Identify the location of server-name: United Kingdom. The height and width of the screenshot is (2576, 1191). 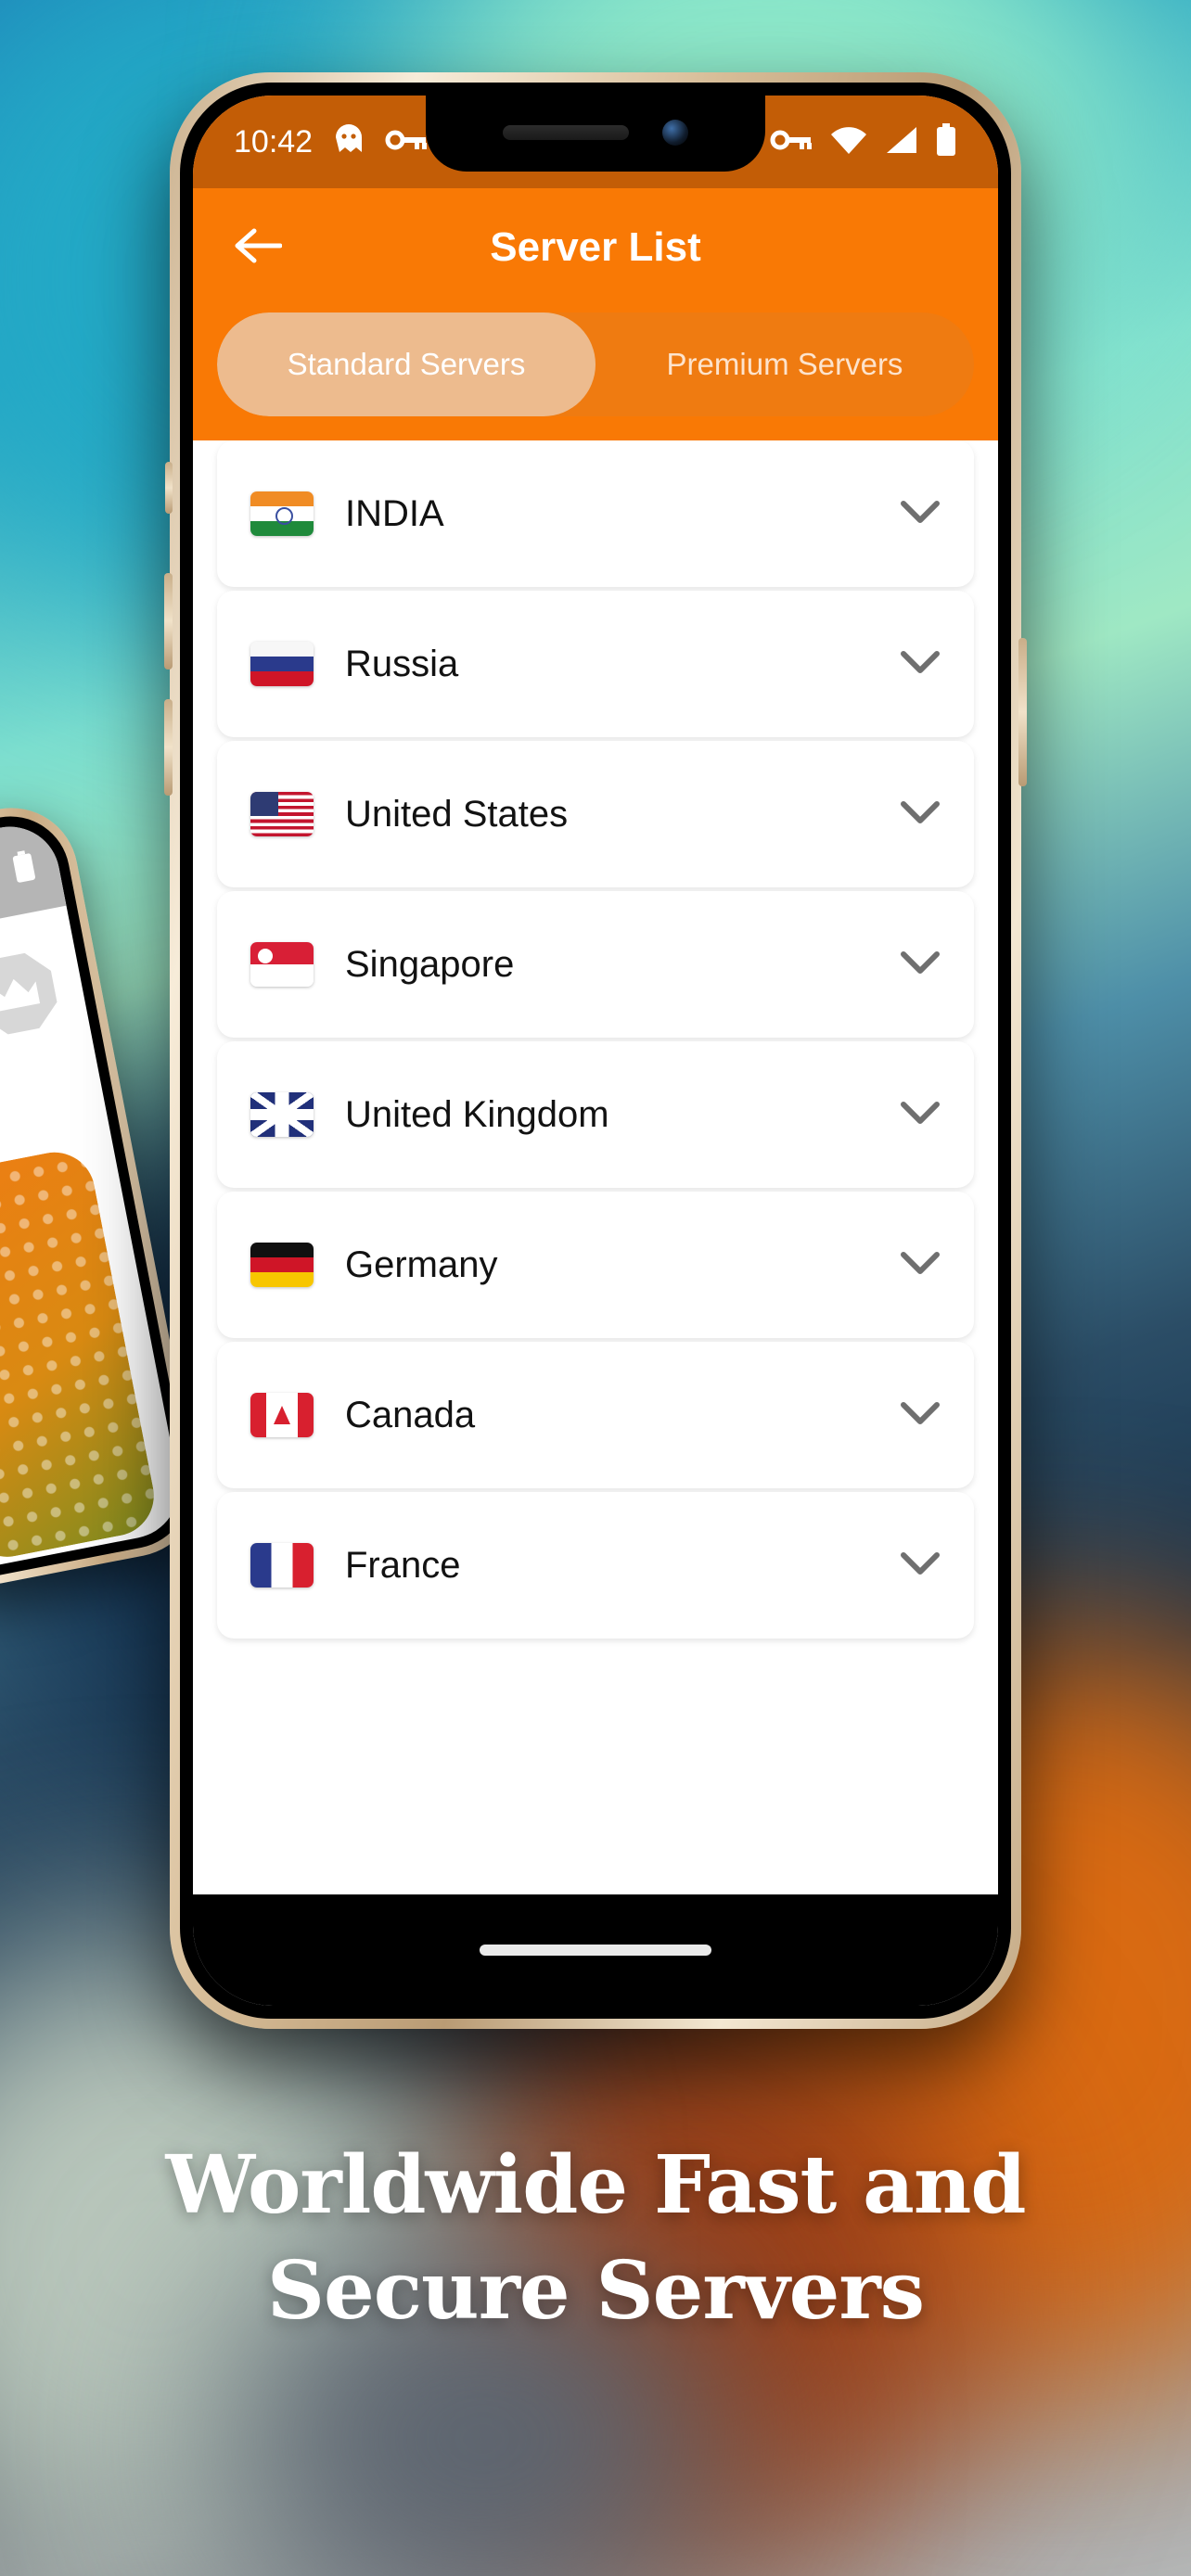
(477, 1114).